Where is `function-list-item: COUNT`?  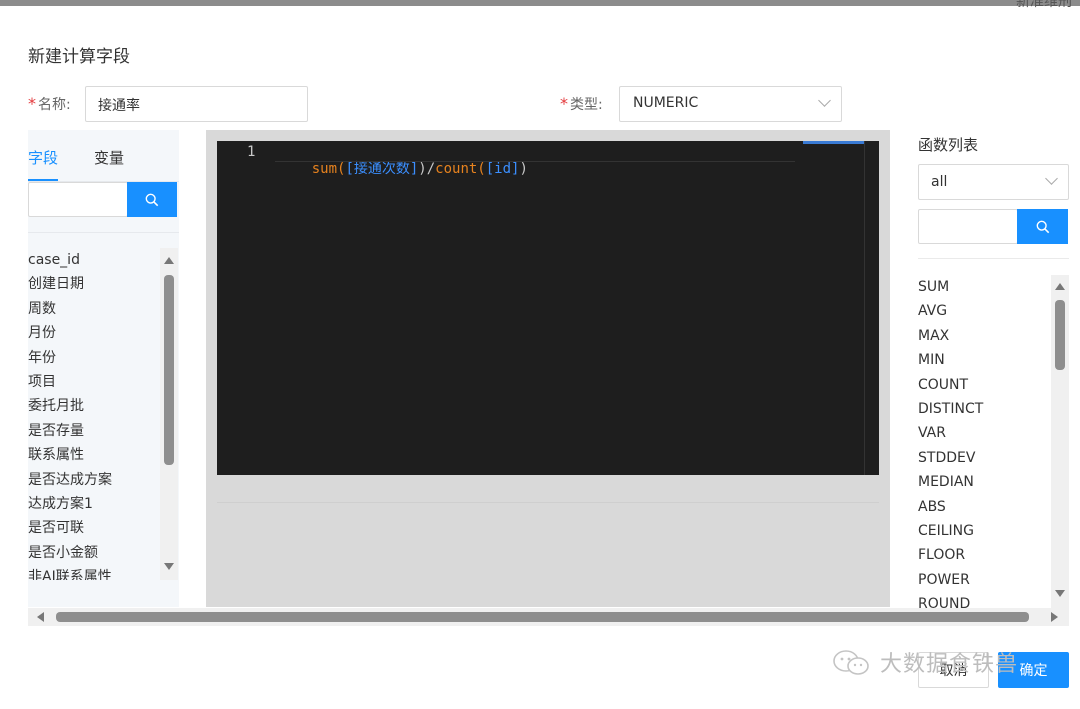 function-list-item: COUNT is located at coordinates (983, 385).